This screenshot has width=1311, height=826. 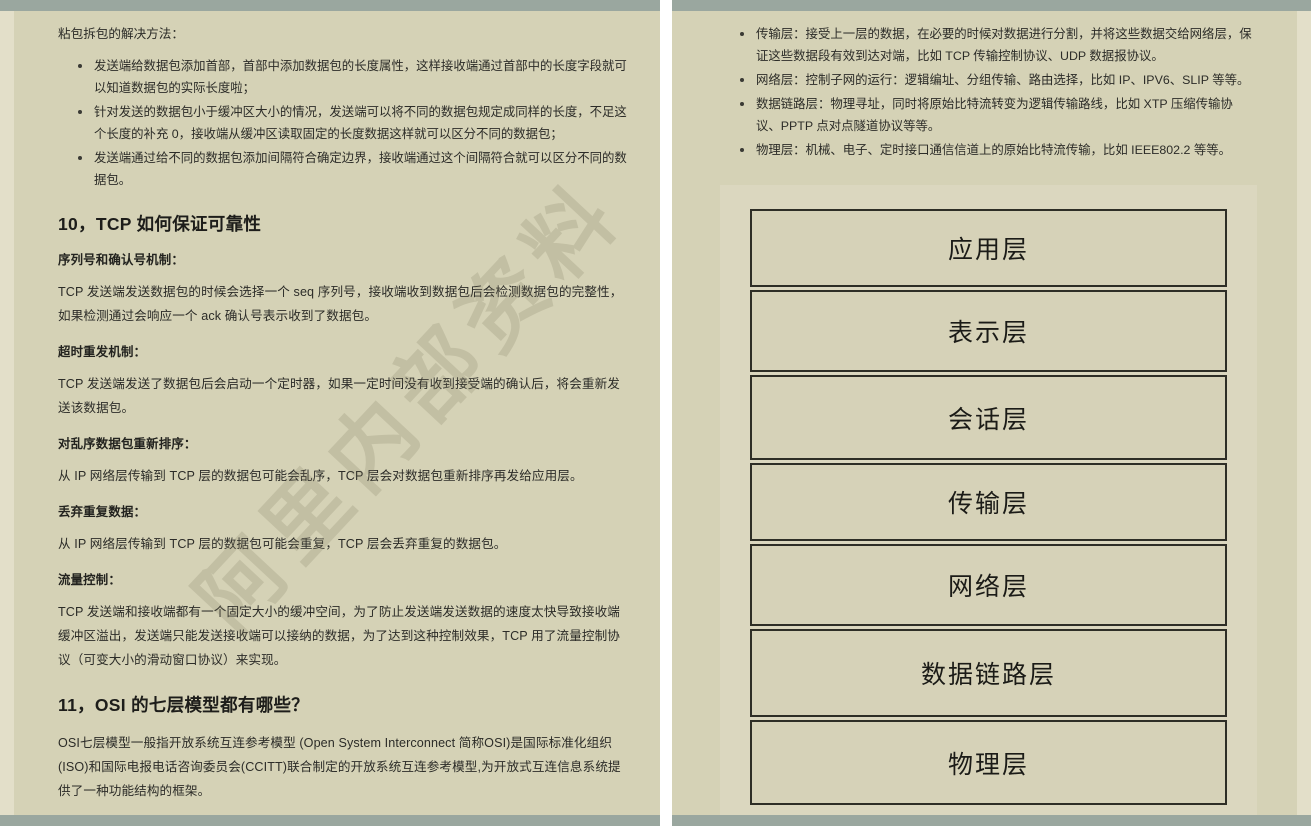 I want to click on subsection-heading-discard-duplicate: 丢弃重复数据：, so click(x=102, y=512).